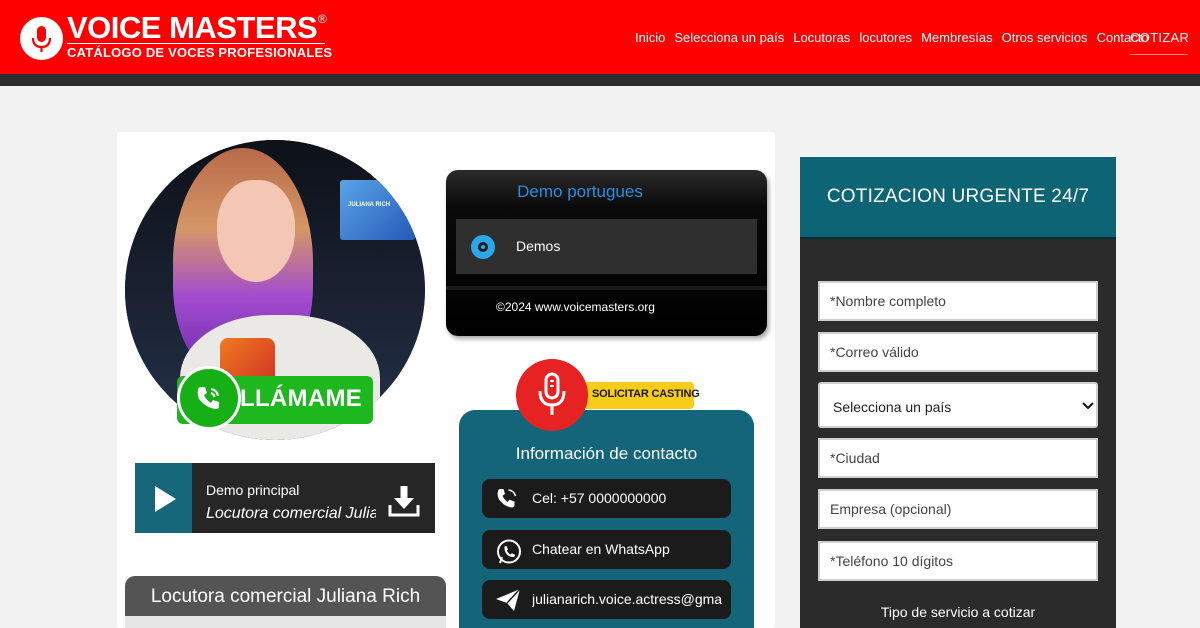  What do you see at coordinates (404, 503) in the screenshot?
I see `download-icon` at bounding box center [404, 503].